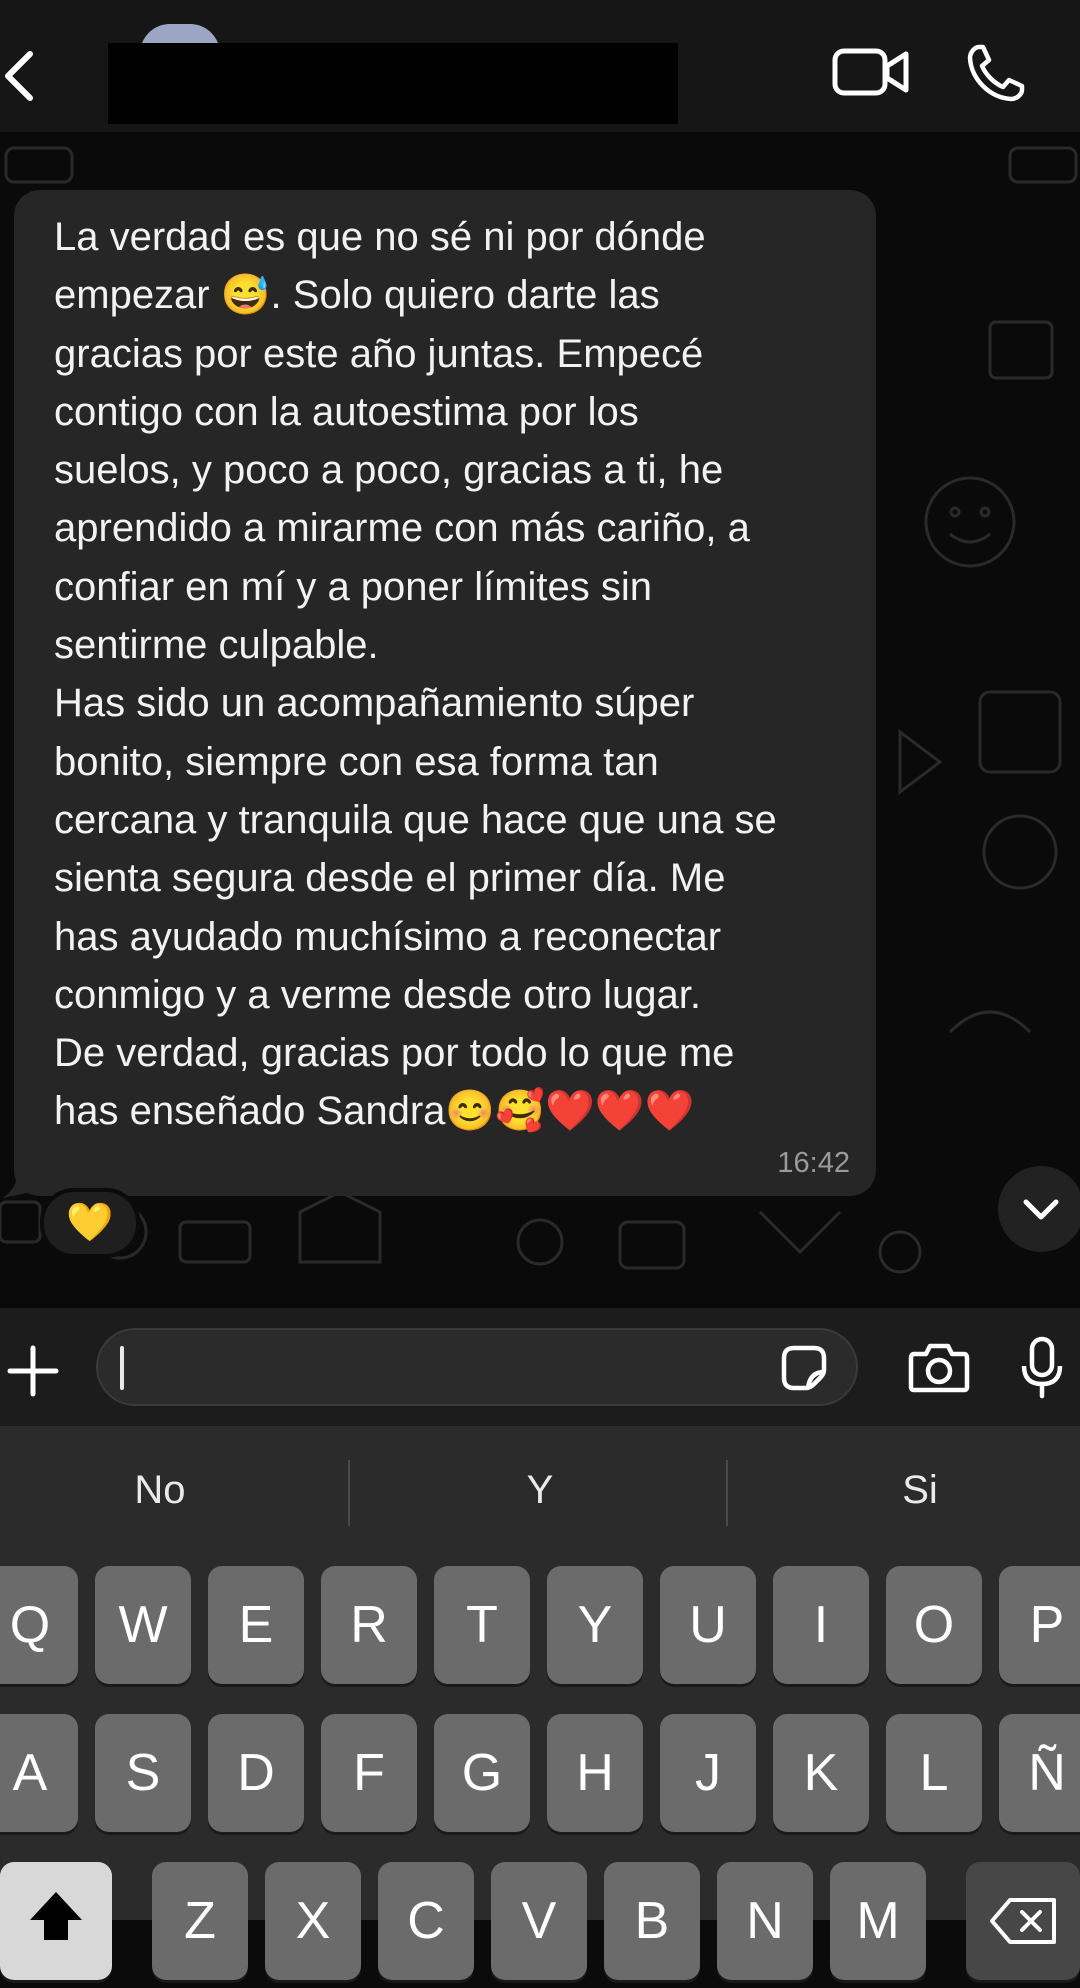 This screenshot has height=1988, width=1080. I want to click on key-z: Z, so click(200, 1921).